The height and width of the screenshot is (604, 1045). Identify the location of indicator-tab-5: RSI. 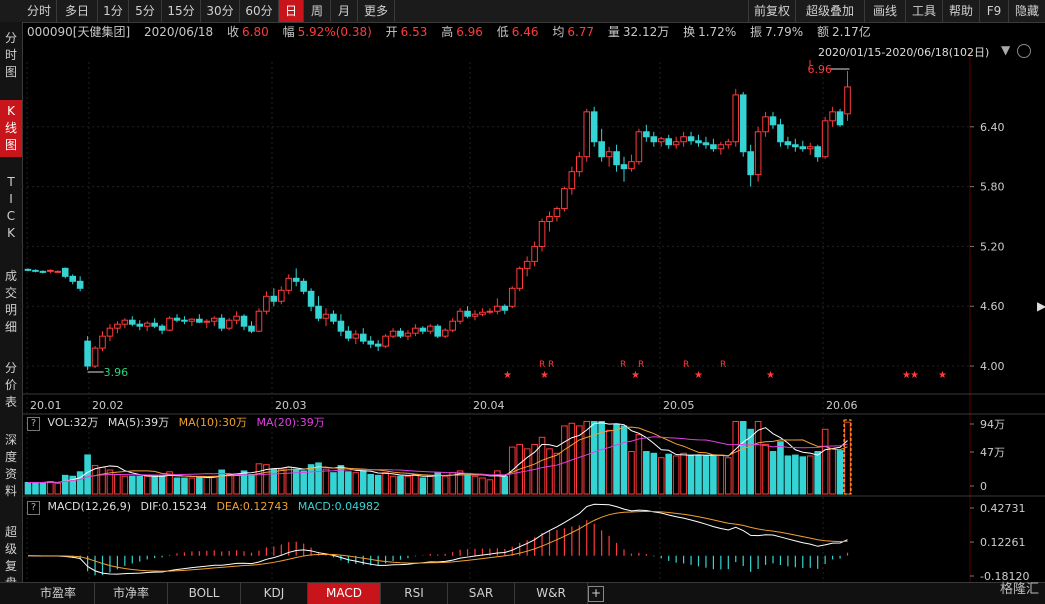
(414, 593).